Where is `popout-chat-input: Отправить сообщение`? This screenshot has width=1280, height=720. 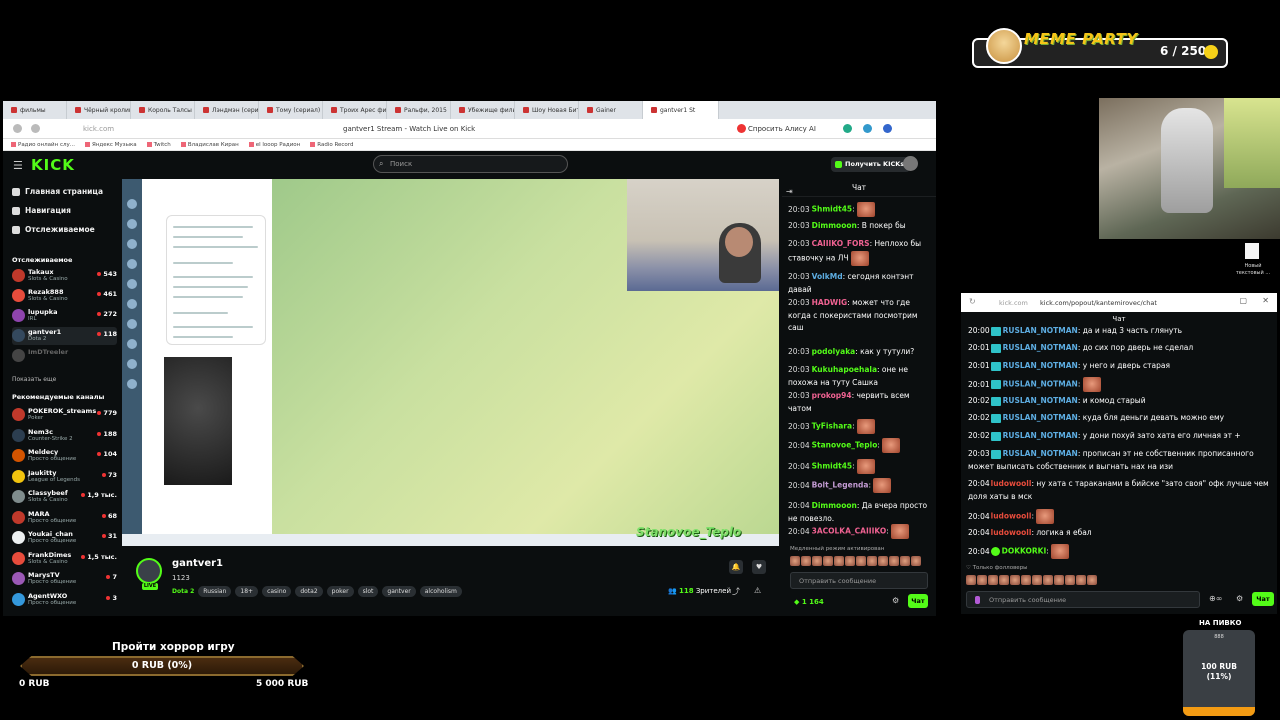
popout-chat-input: Отправить сообщение is located at coordinates (1083, 599).